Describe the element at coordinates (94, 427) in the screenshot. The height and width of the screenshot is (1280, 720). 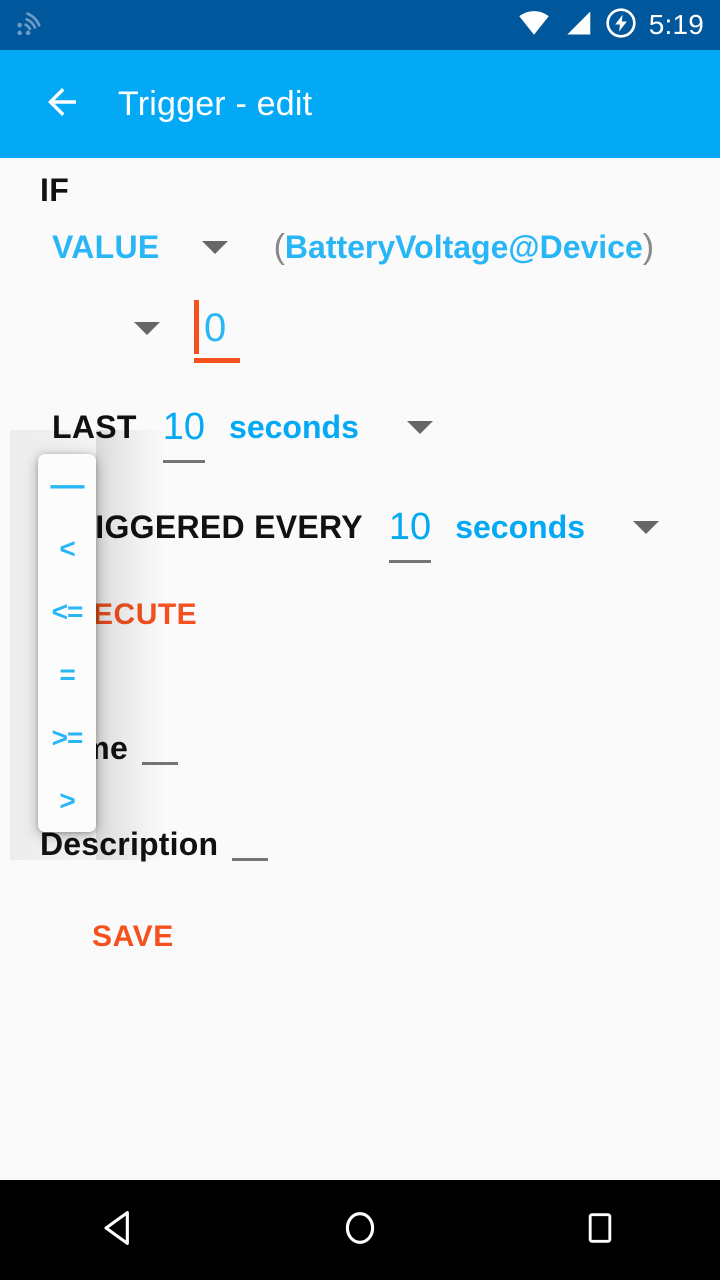
I see `duration-prefix-label: LAST` at that location.